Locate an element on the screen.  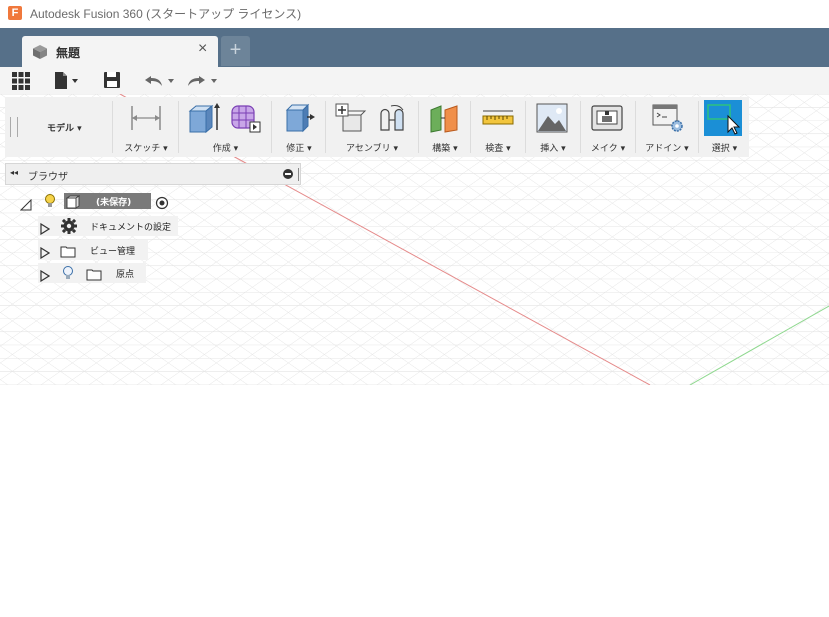
collapse-triangle-icon is located at coordinates (25, 205).